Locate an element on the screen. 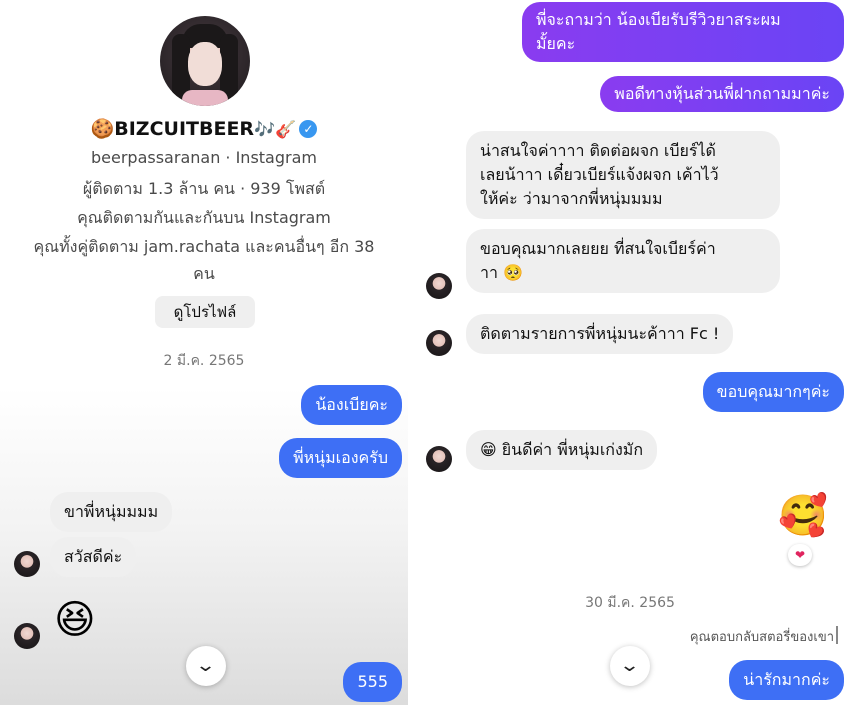  outgoing-message: น่ารักมากค่ะ is located at coordinates (786, 680).